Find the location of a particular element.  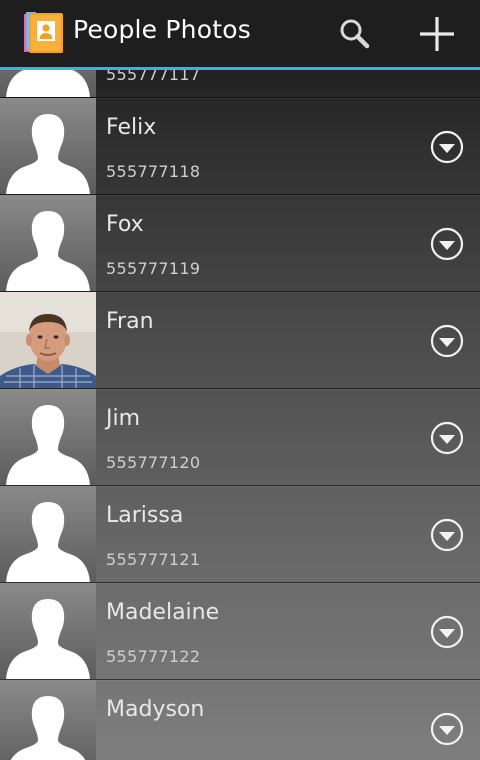

contact-photo is located at coordinates (48, 340).